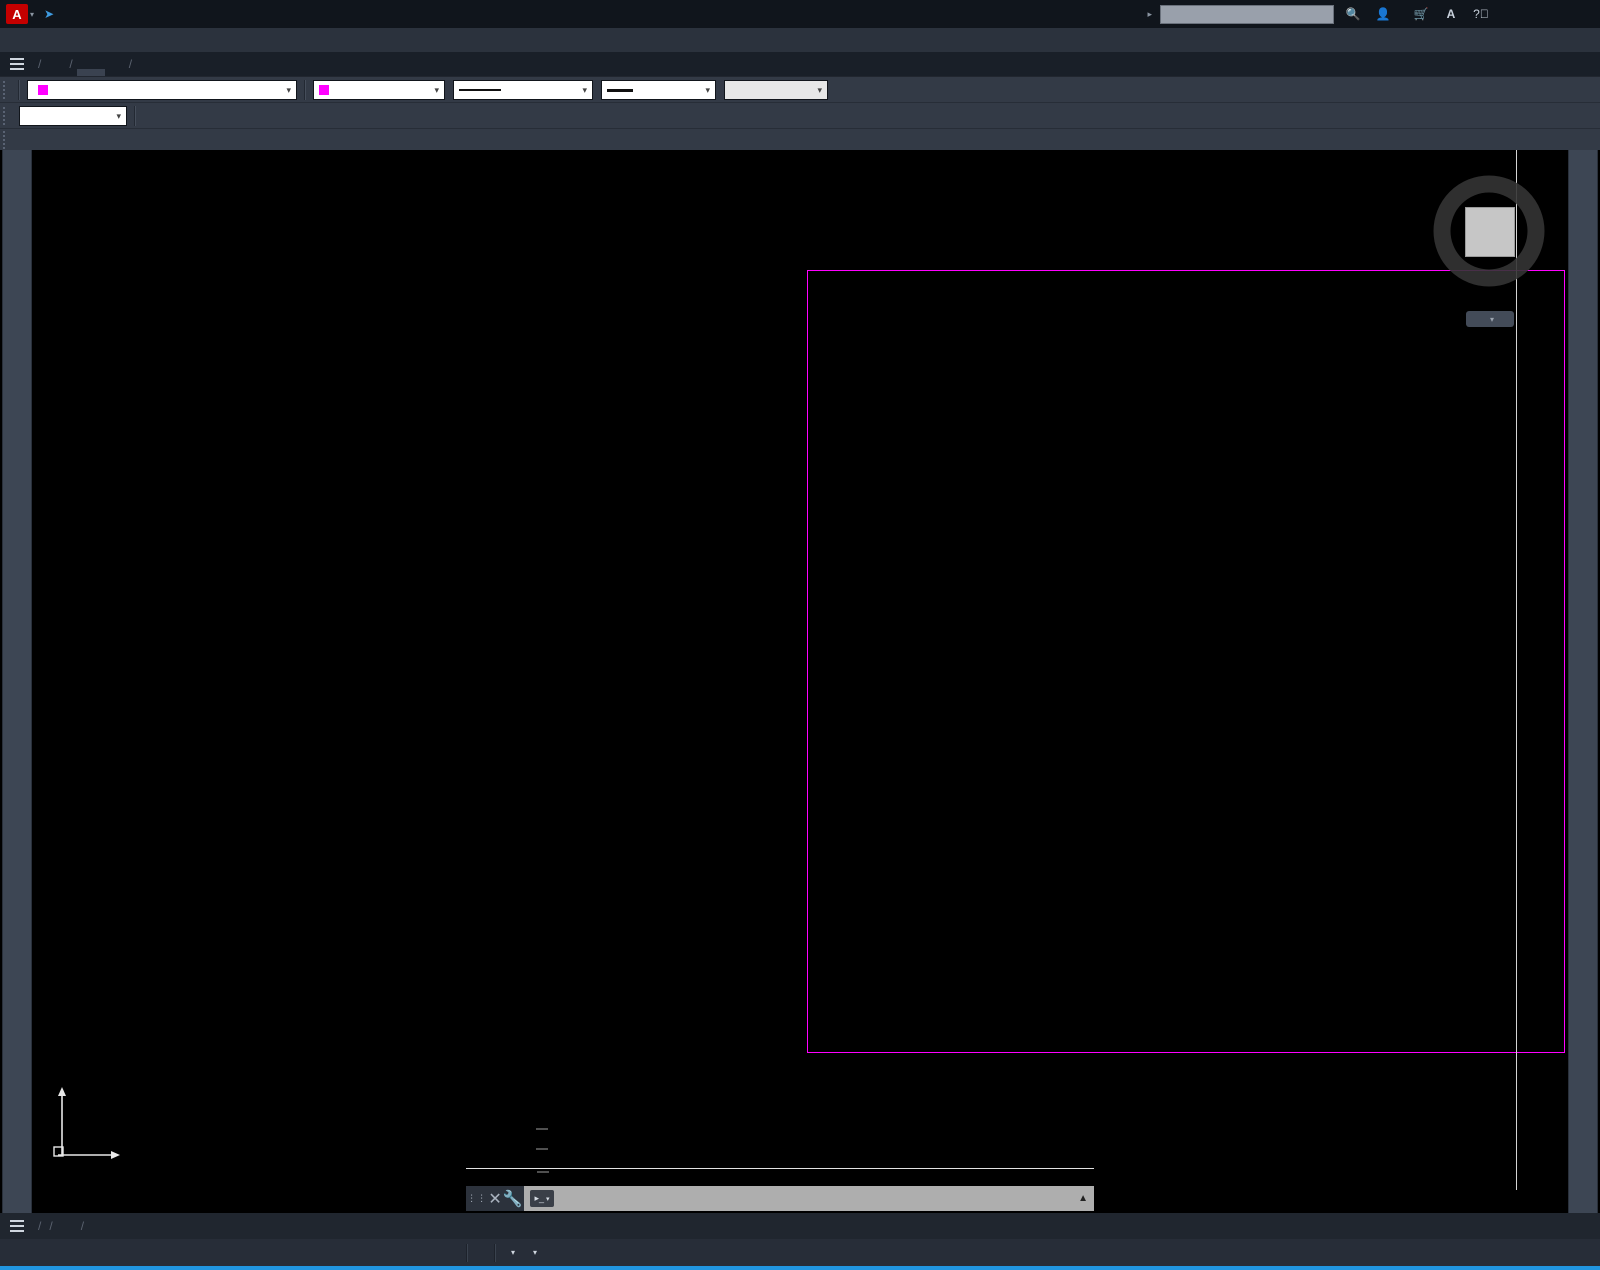  I want to click on command-input: ▸_ ▾ ▲, so click(809, 1198).